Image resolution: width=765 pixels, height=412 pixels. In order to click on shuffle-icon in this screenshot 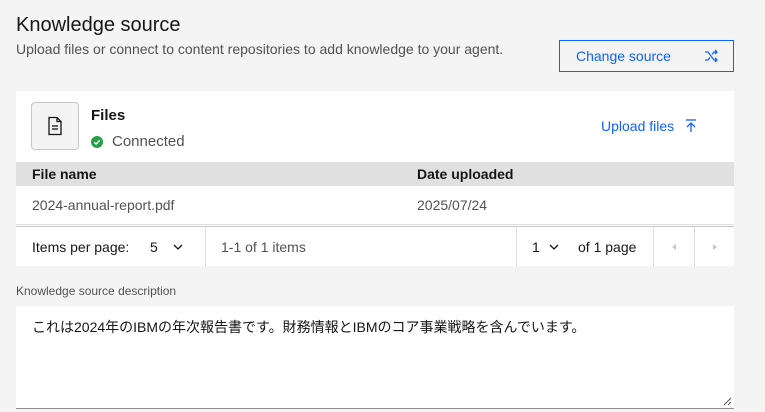, I will do `click(711, 56)`.